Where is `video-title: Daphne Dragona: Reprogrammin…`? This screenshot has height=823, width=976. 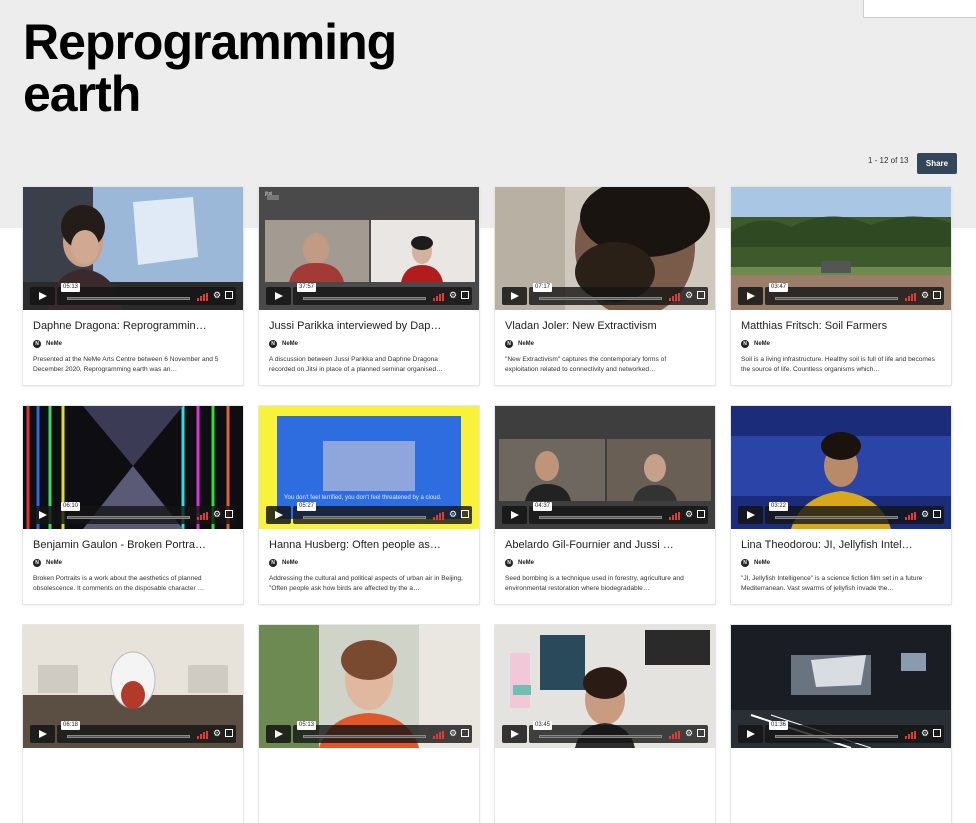
video-title: Daphne Dragona: Reprogrammin… is located at coordinates (134, 326).